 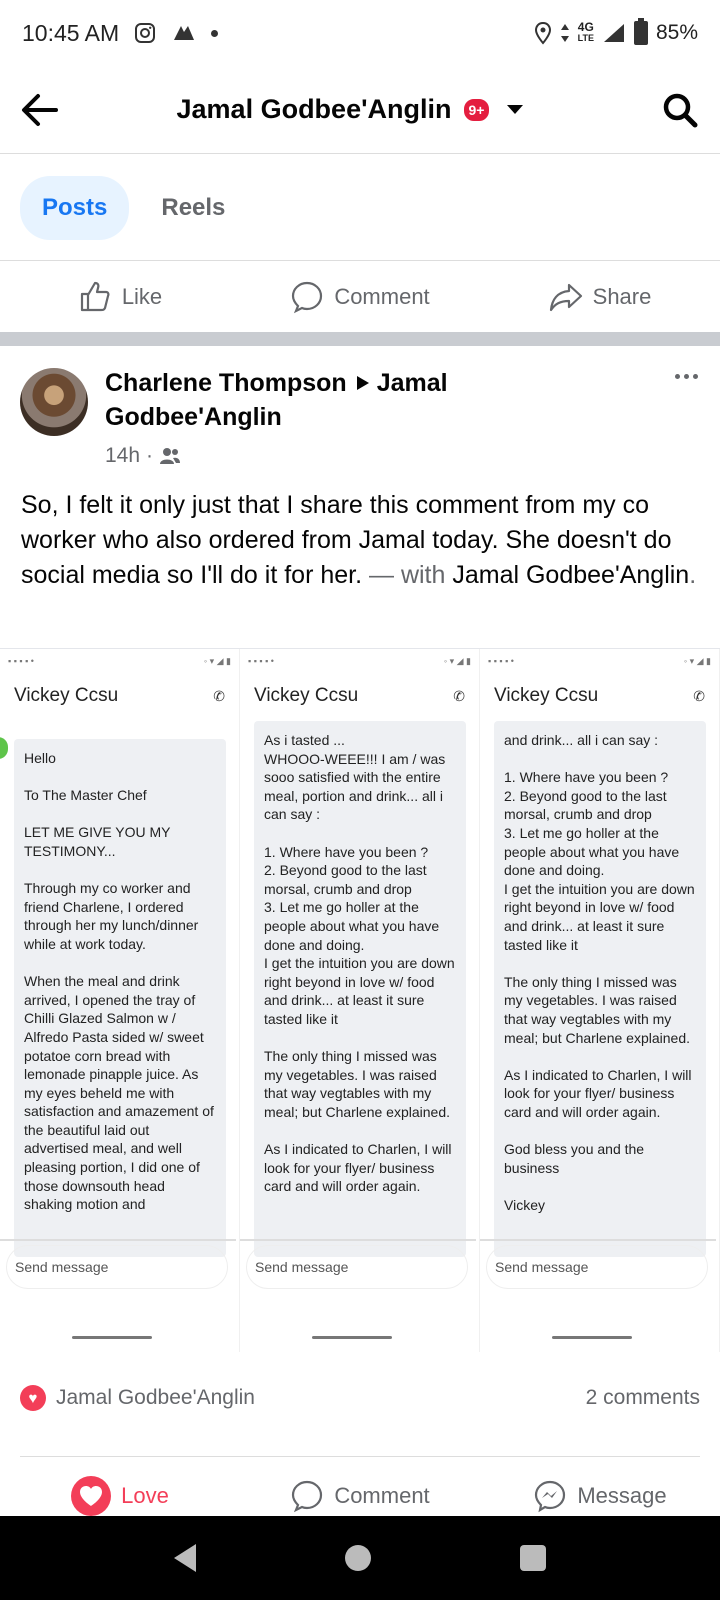 What do you see at coordinates (314, 109) in the screenshot?
I see `page-title: Jamal Godbee'Anglin` at bounding box center [314, 109].